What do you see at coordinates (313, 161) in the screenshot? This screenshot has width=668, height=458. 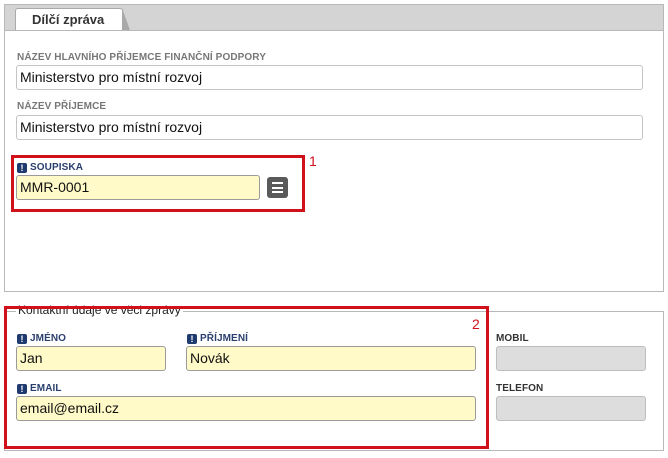 I see `highlight-number-1: 1` at bounding box center [313, 161].